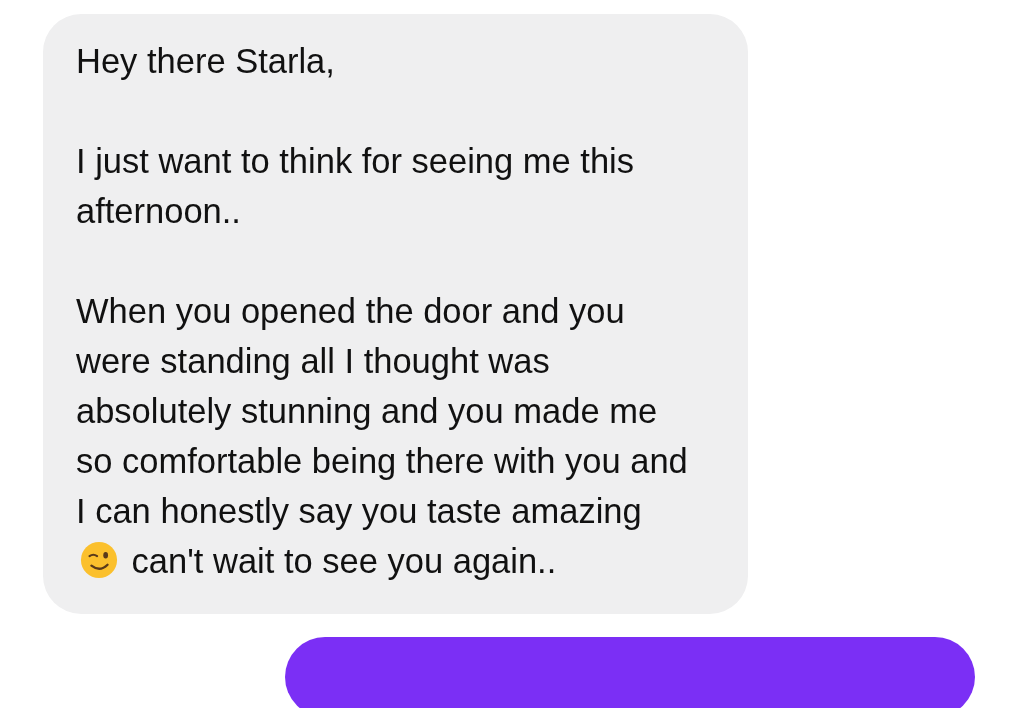 This screenshot has height=708, width=1024. Describe the element at coordinates (206, 61) in the screenshot. I see `message-text: Hey there Starla,` at that location.